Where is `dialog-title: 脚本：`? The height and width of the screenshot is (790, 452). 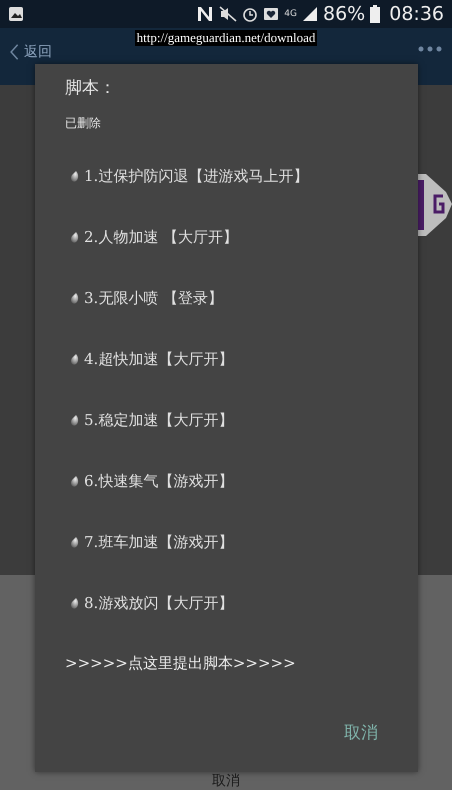
dialog-title: 脚本： is located at coordinates (91, 88).